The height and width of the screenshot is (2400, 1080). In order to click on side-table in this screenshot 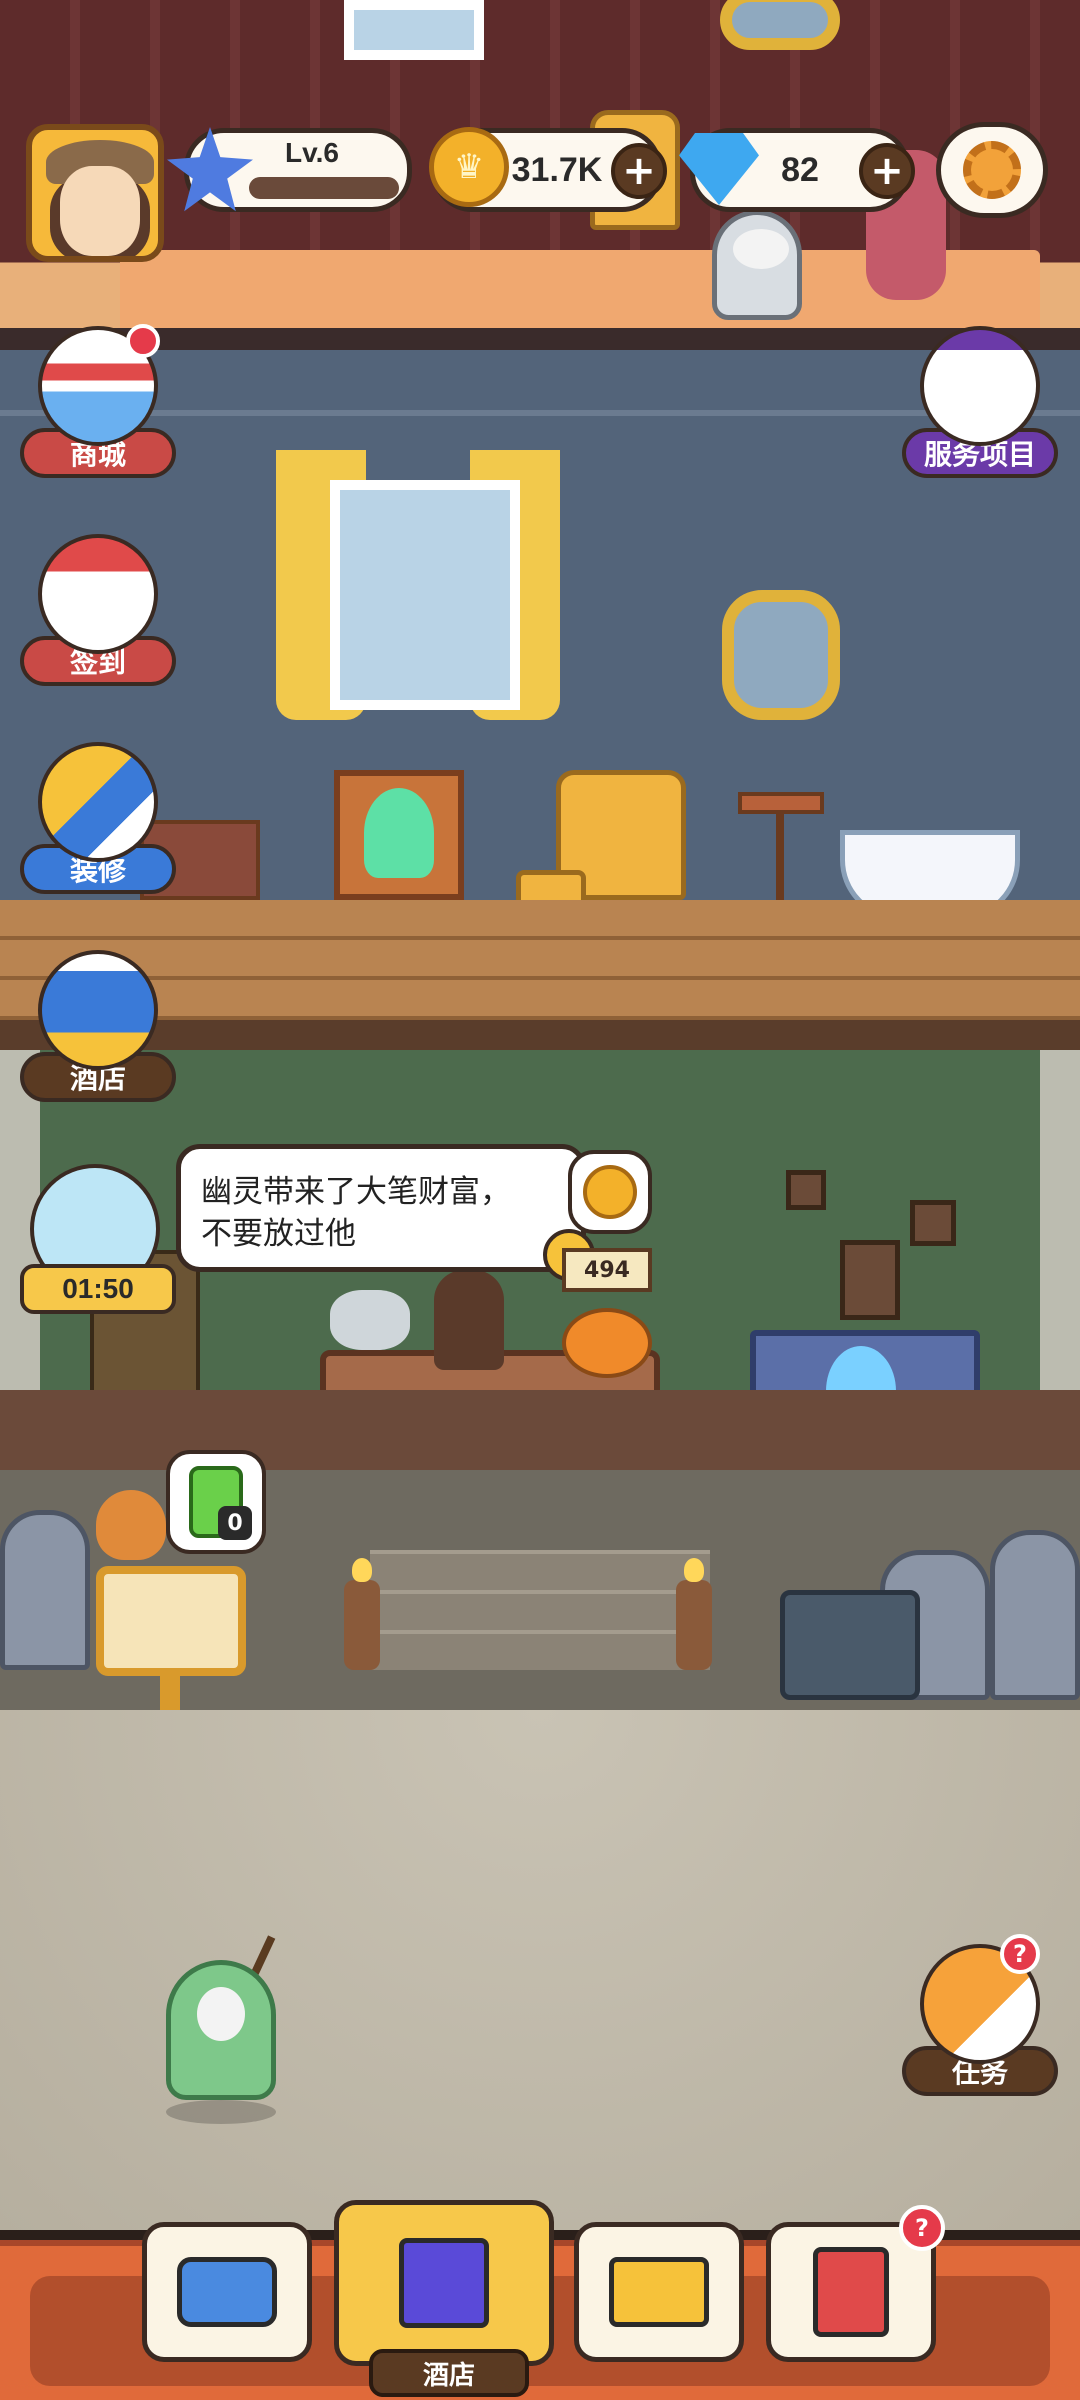, I will do `click(781, 803)`.